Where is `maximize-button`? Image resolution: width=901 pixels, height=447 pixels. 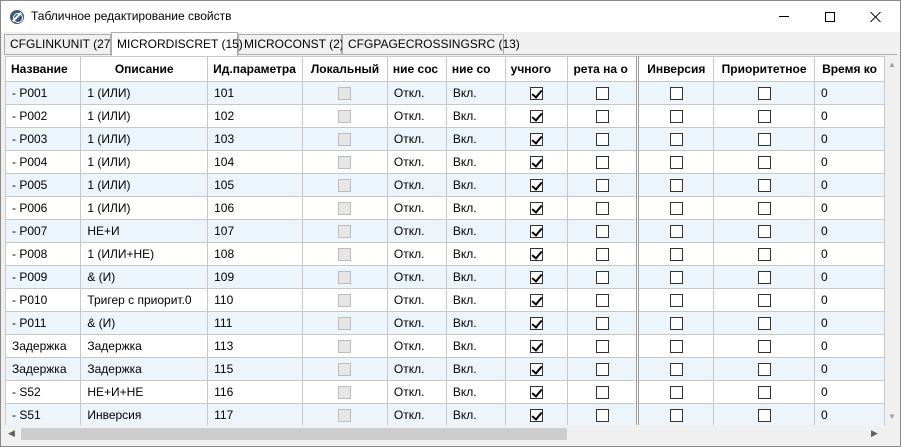 maximize-button is located at coordinates (830, 16).